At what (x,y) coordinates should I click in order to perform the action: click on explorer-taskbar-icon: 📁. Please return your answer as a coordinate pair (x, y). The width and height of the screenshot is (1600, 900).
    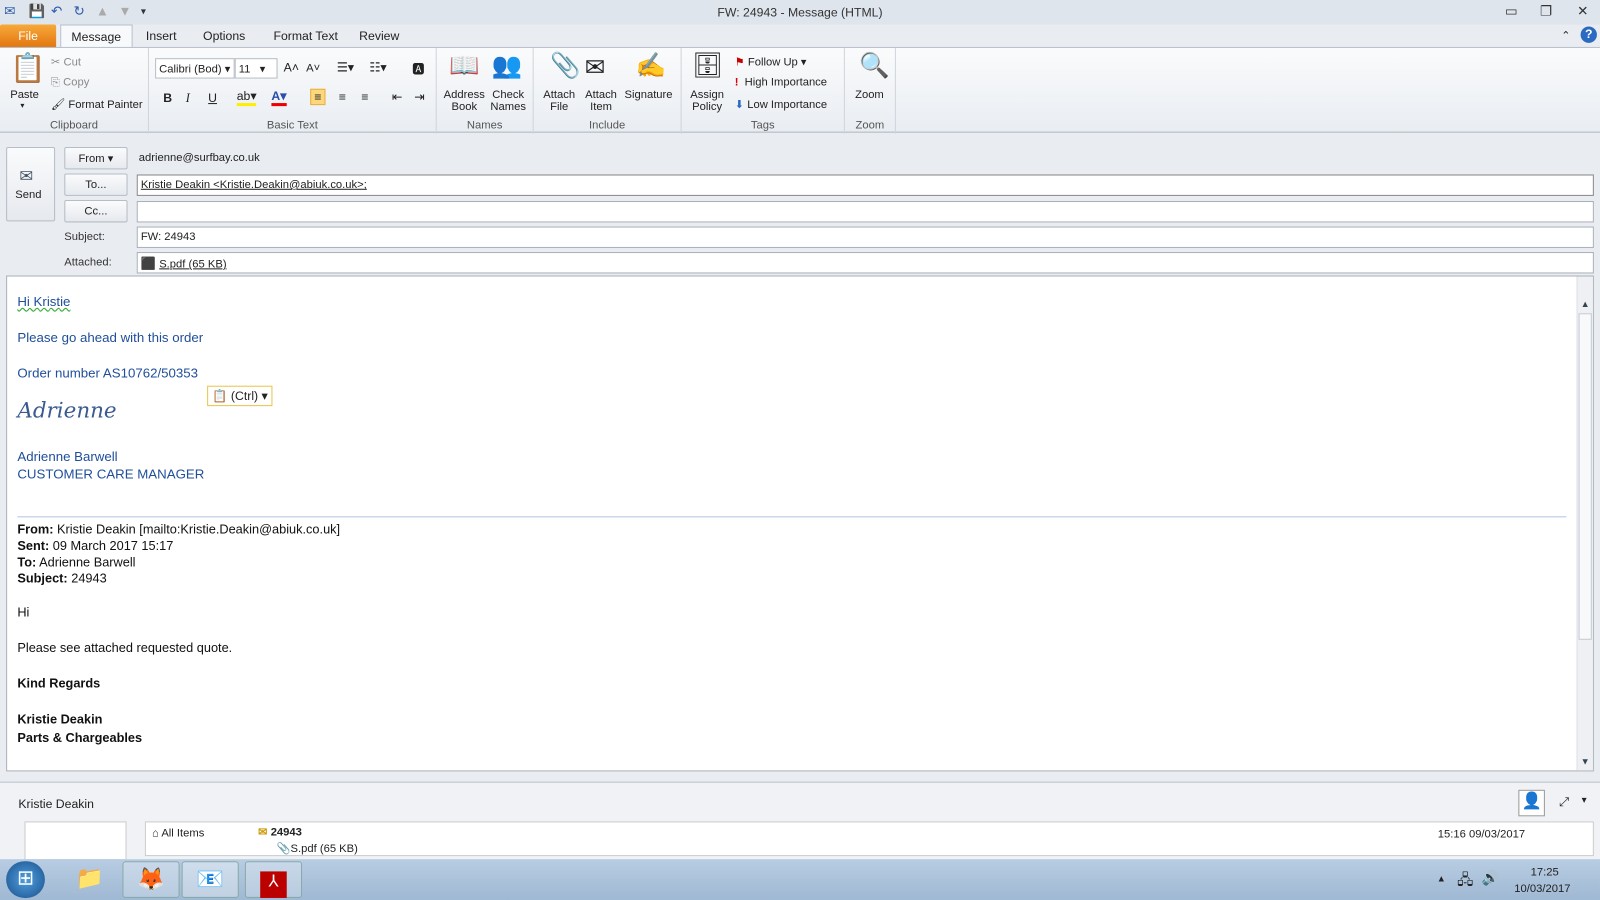
    Looking at the image, I should click on (89, 879).